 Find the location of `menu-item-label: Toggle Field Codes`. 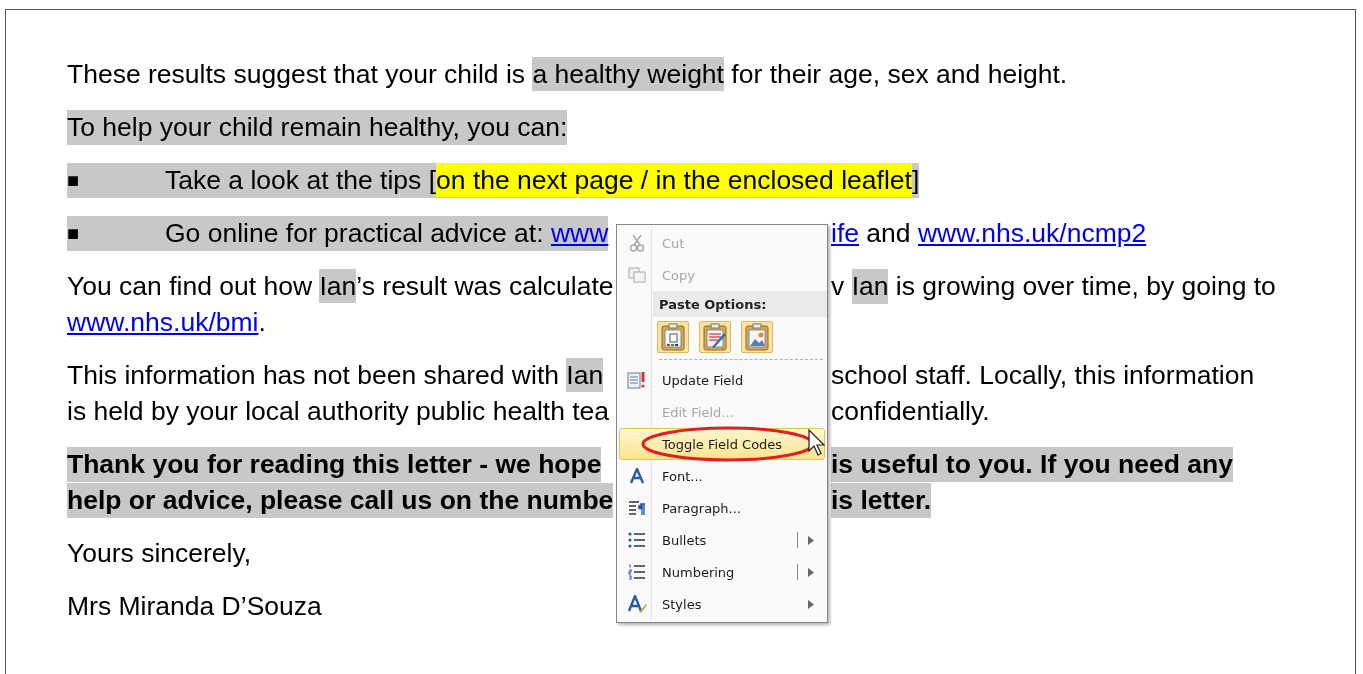

menu-item-label: Toggle Field Codes is located at coordinates (722, 444).